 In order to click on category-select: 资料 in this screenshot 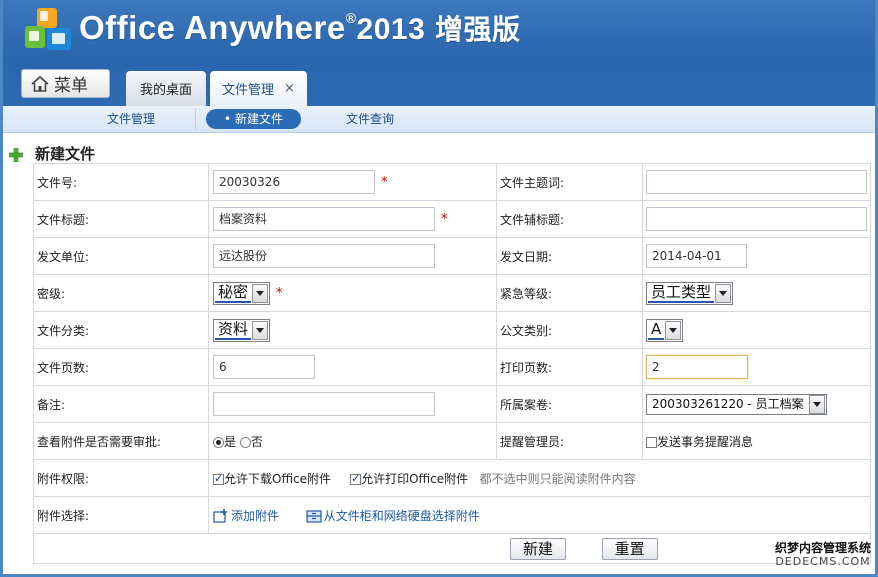, I will do `click(242, 330)`.